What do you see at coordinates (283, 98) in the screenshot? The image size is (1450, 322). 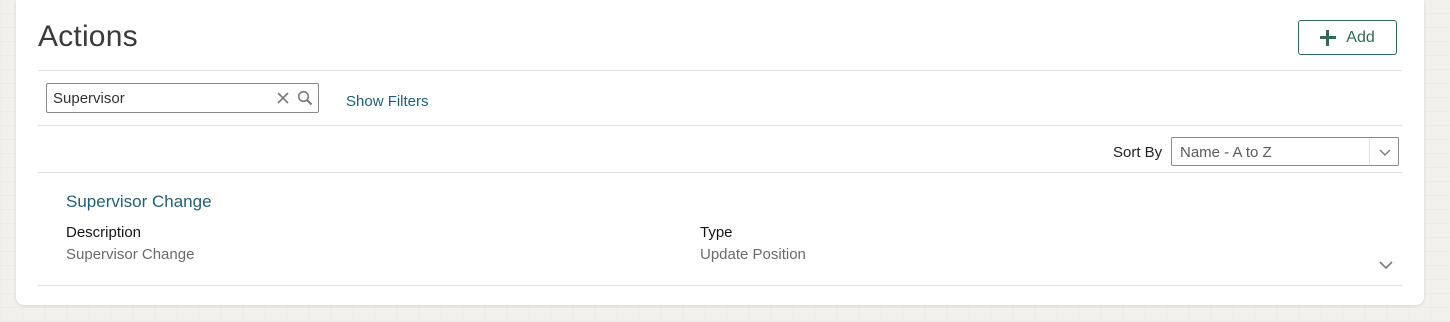 I see `close-icon` at bounding box center [283, 98].